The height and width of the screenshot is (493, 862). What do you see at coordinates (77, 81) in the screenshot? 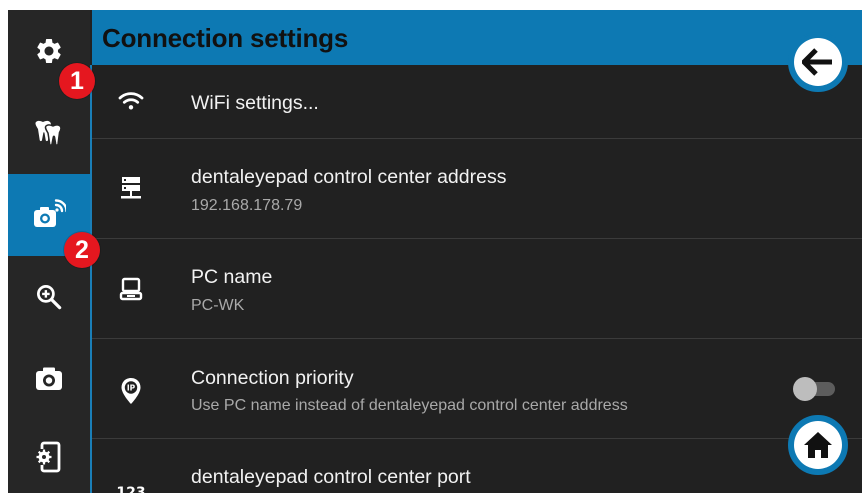
I see `callout-marker-1: 1` at bounding box center [77, 81].